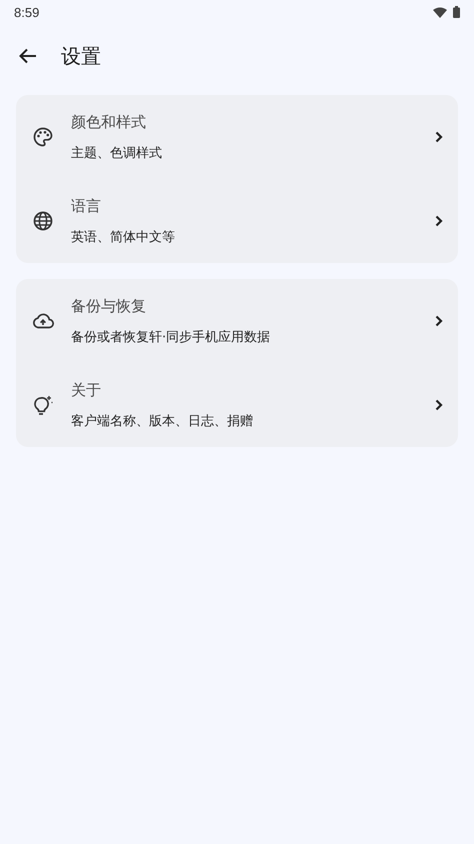 Image resolution: width=474 pixels, height=844 pixels. Describe the element at coordinates (109, 122) in the screenshot. I see `item-title: 颜色和样式` at that location.